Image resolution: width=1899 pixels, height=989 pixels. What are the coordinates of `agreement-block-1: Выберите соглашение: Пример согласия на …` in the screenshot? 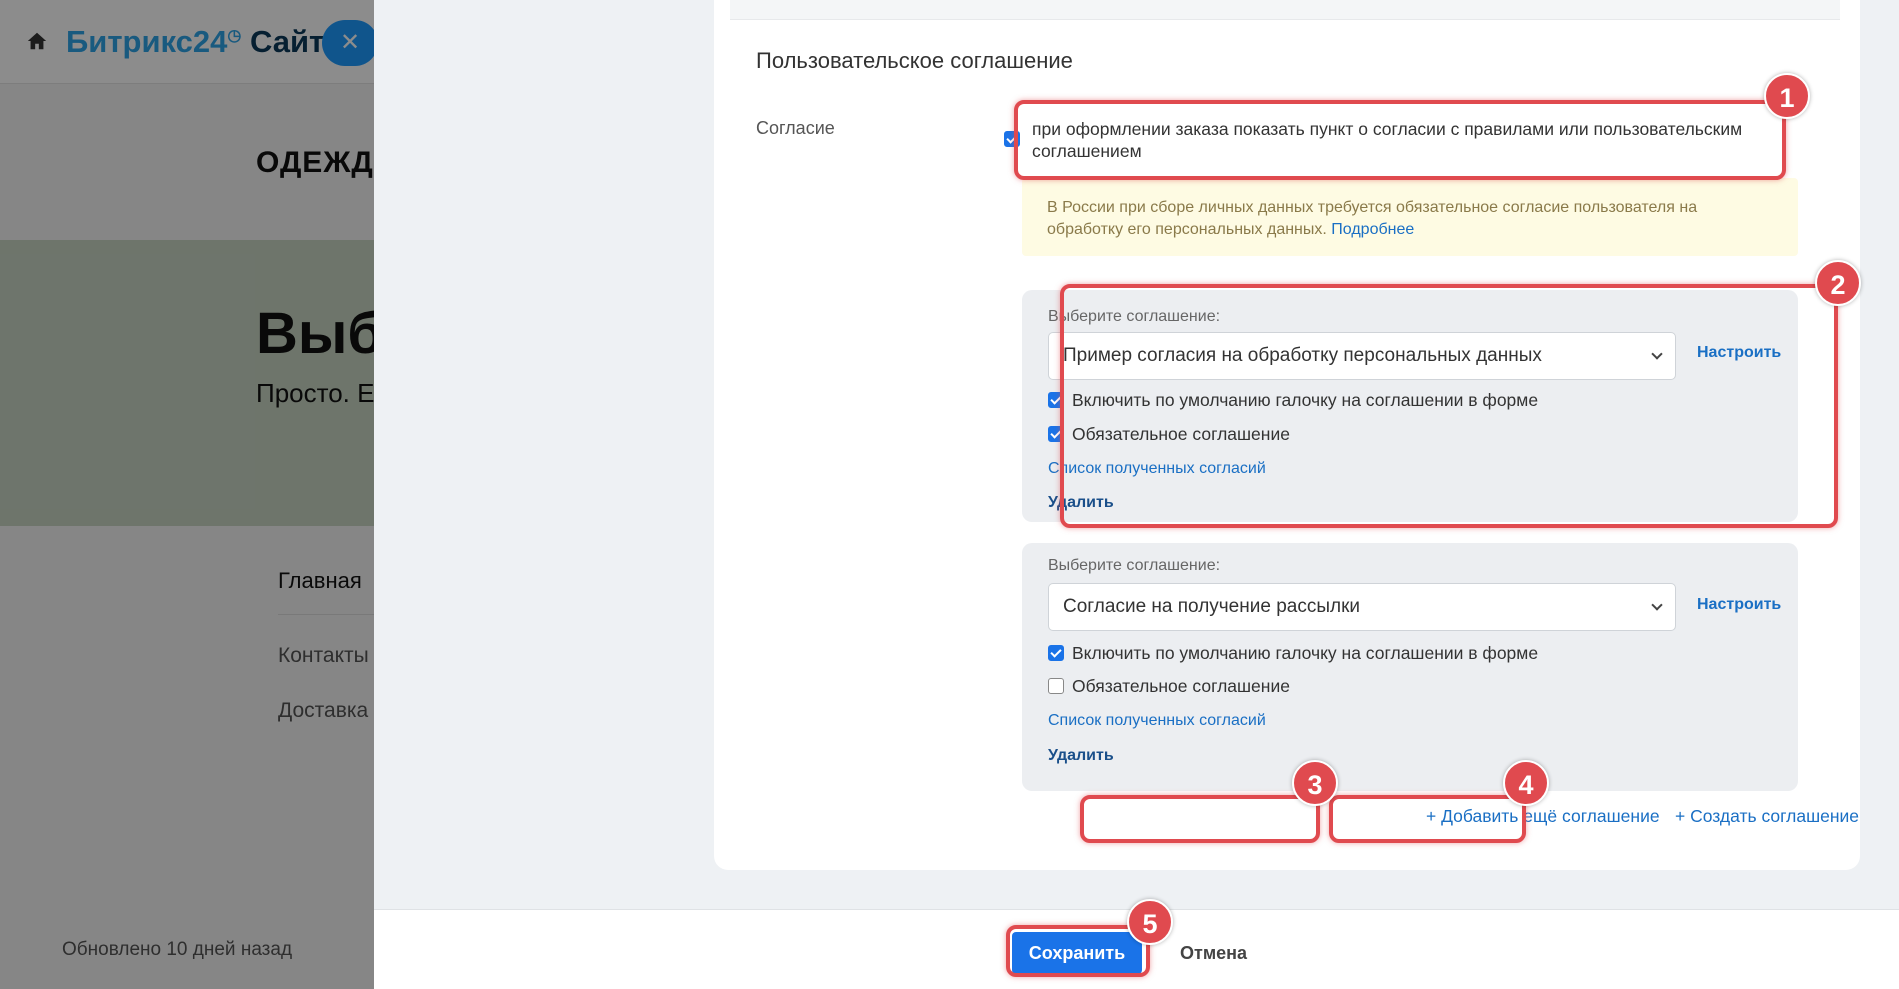 It's located at (1410, 406).